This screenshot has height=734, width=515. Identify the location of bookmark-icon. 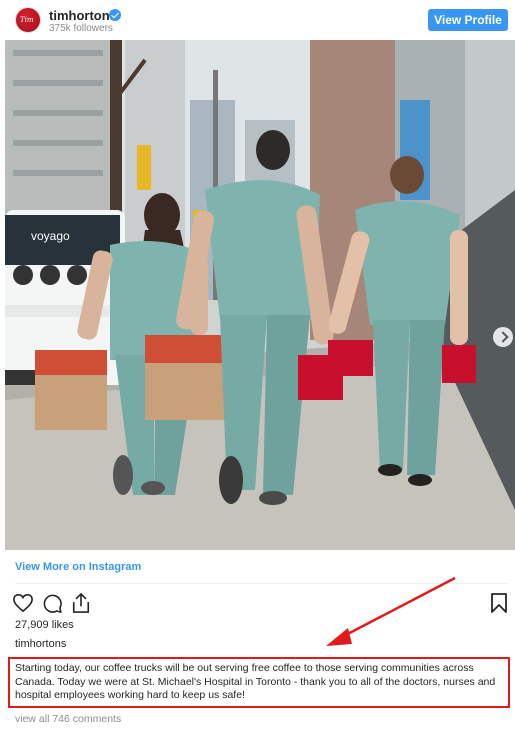
(499, 603).